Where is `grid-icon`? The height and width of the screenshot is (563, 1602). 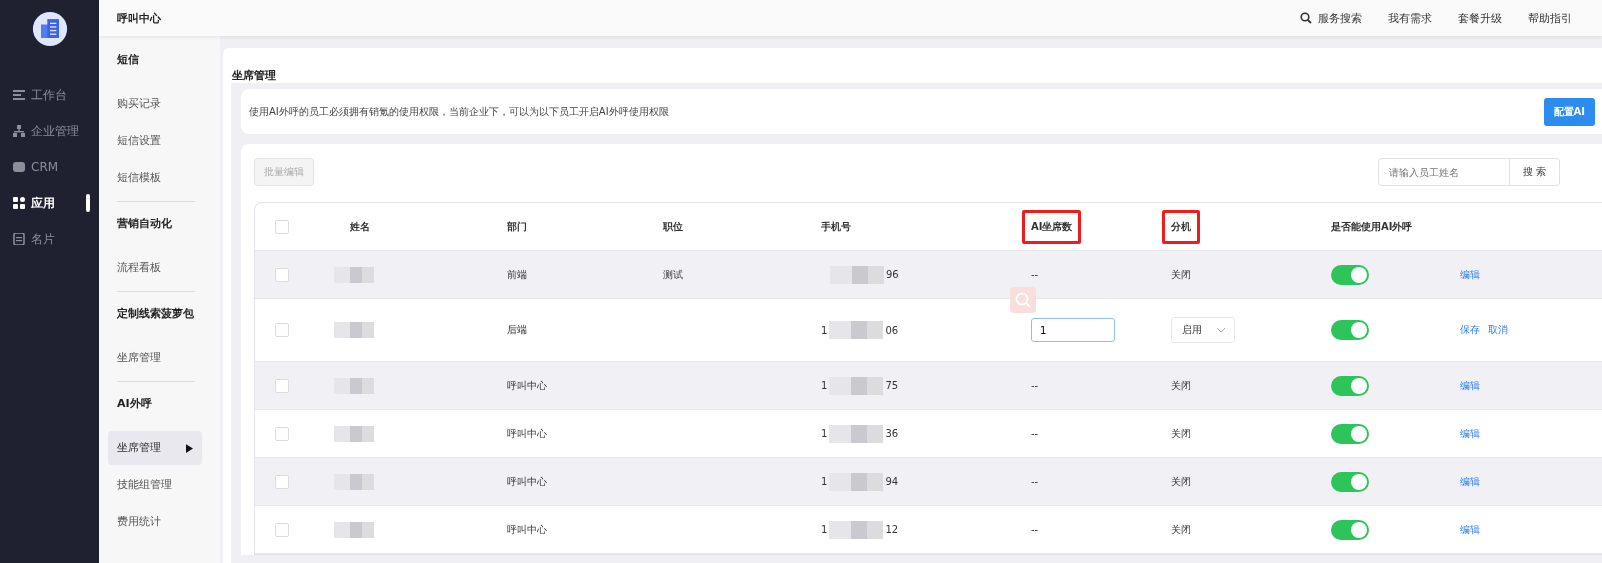 grid-icon is located at coordinates (19, 203).